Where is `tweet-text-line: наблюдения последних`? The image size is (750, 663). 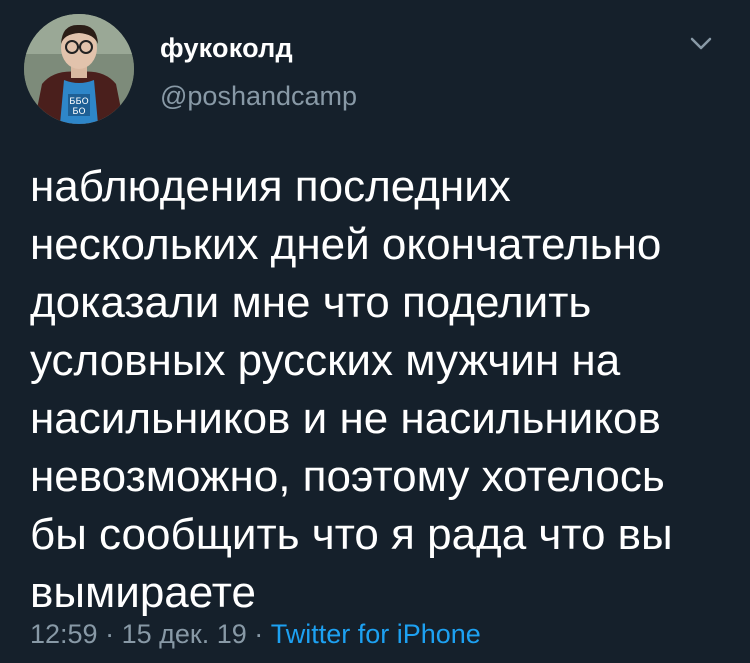 tweet-text-line: наблюдения последних is located at coordinates (270, 186).